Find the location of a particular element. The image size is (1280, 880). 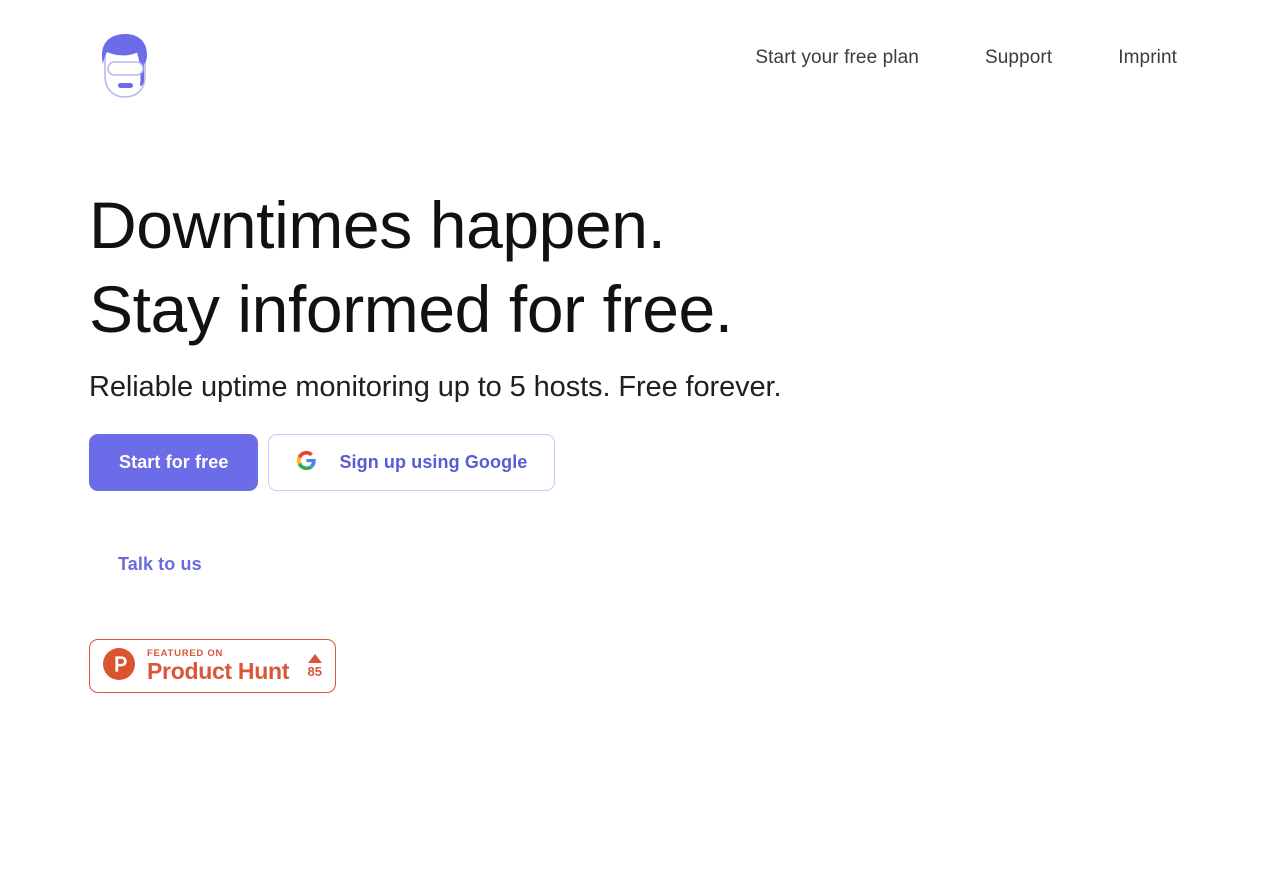

site-logo is located at coordinates (125, 64).